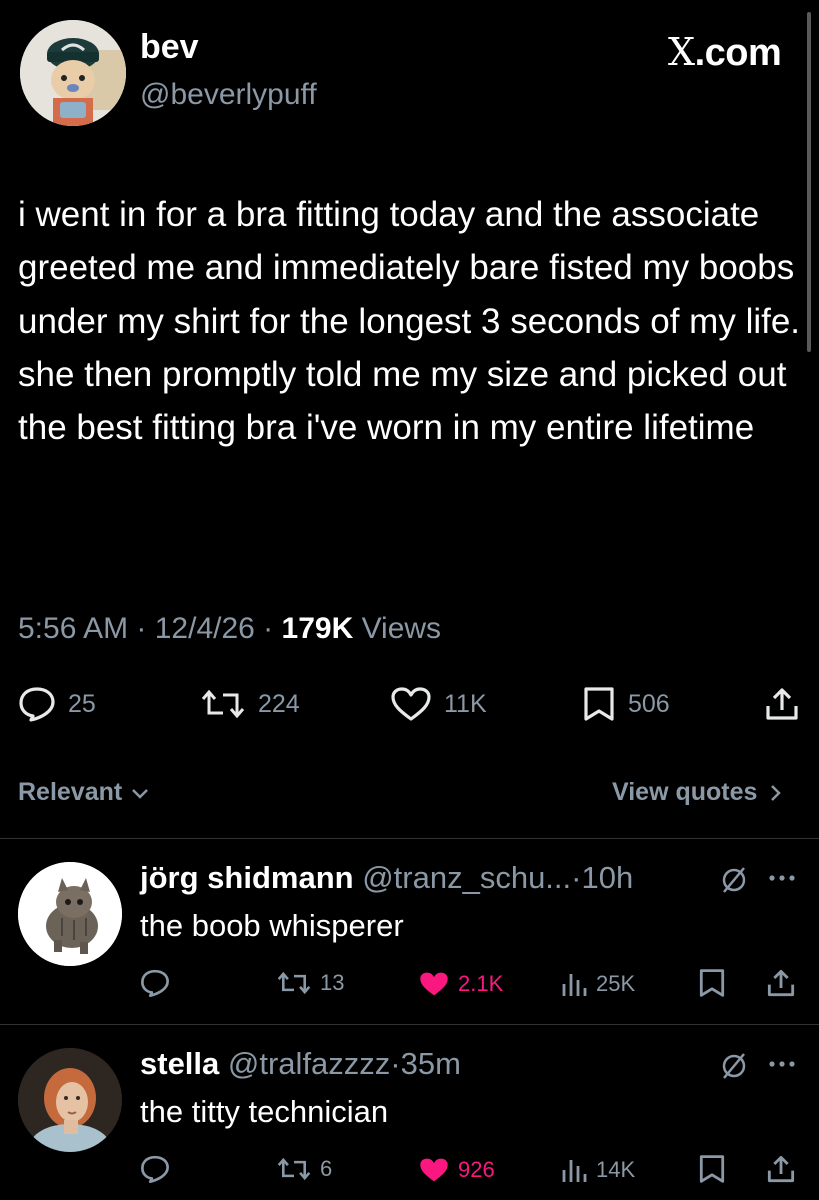  What do you see at coordinates (326, 1168) in the screenshot?
I see `reply-repost-count: 6` at bounding box center [326, 1168].